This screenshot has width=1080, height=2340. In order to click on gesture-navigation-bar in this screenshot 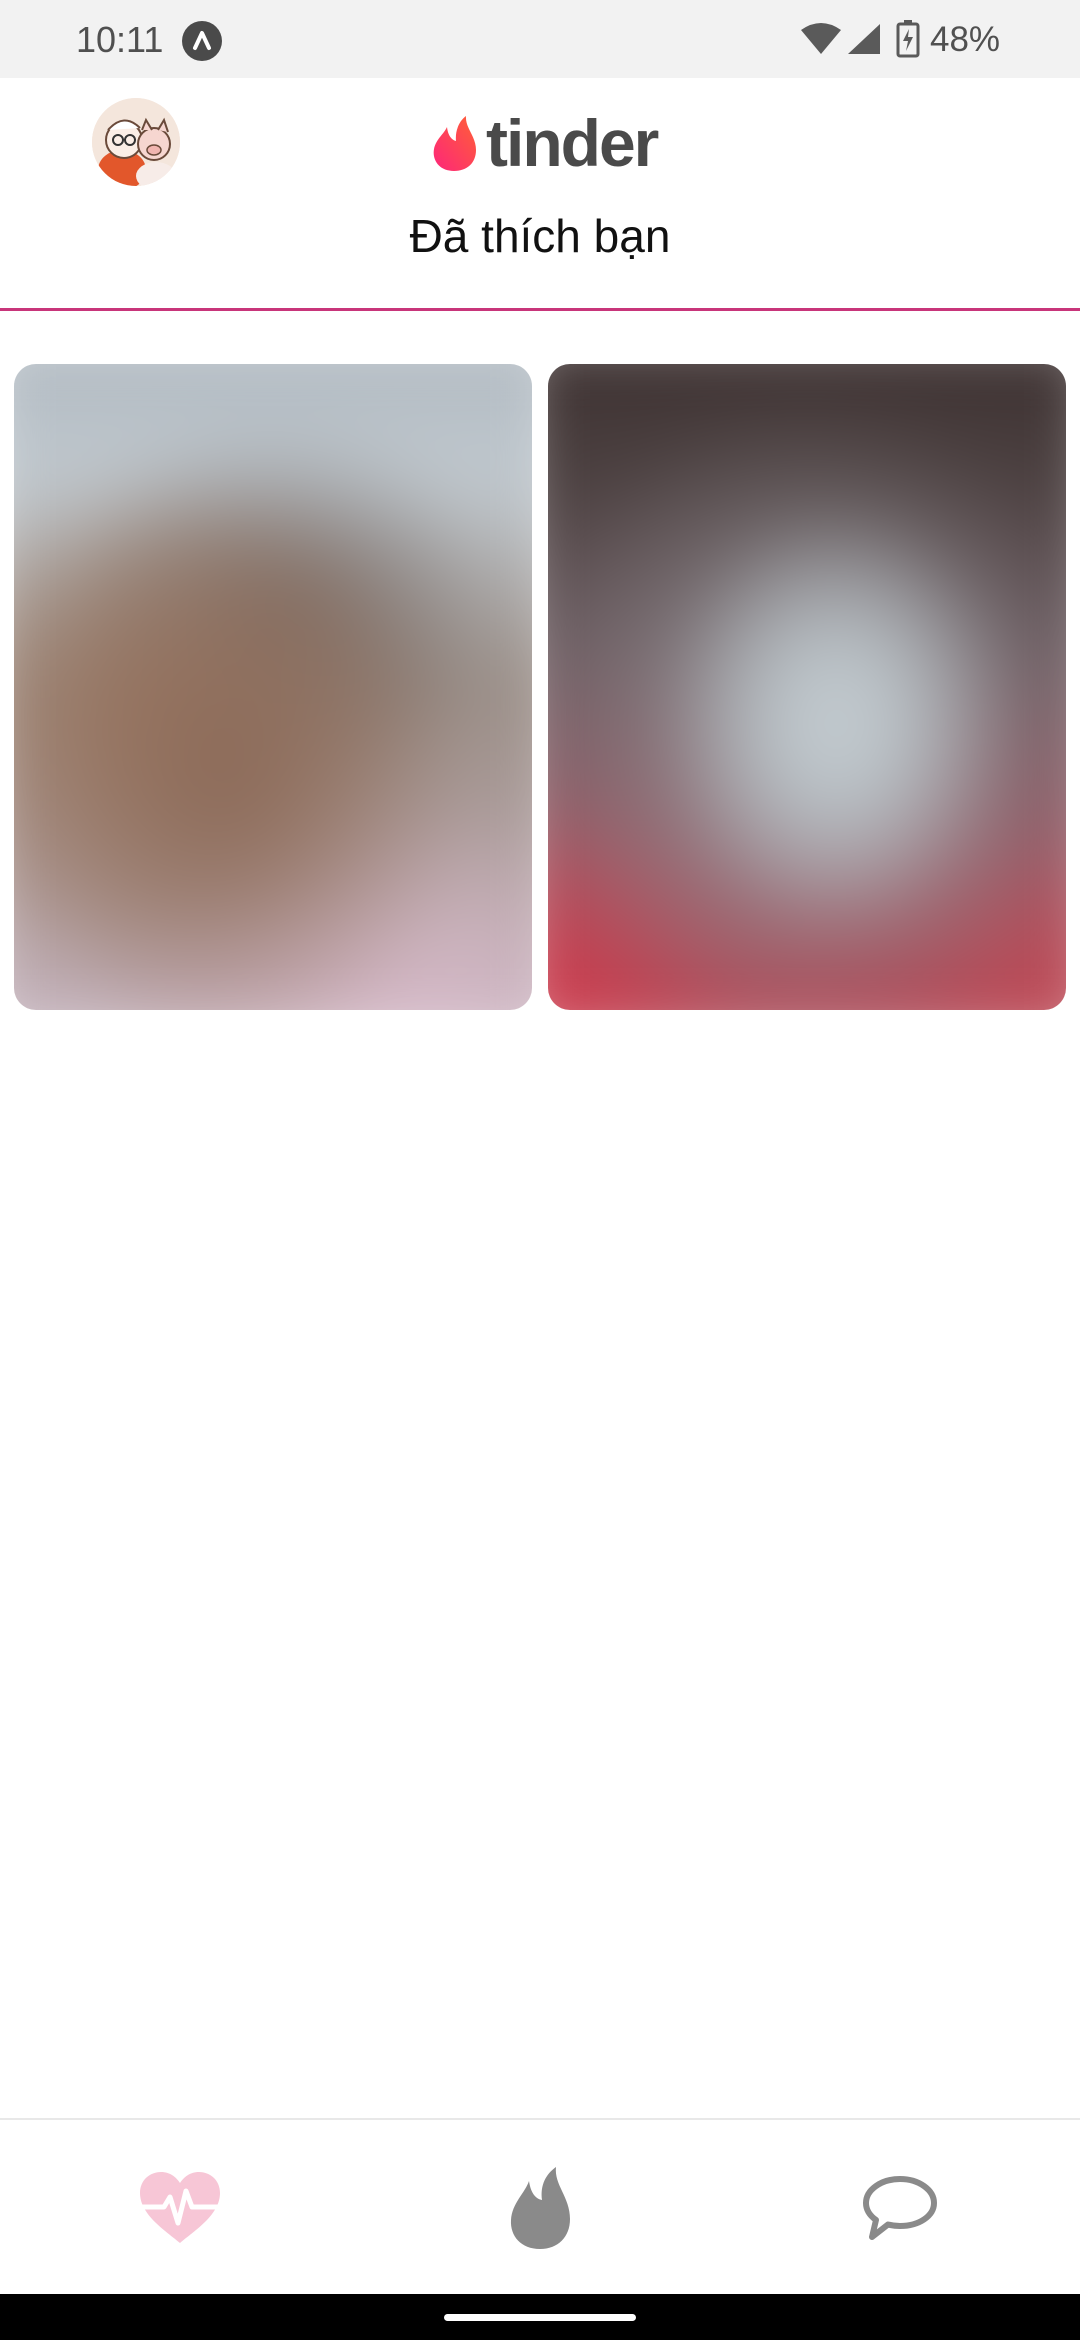, I will do `click(540, 2317)`.